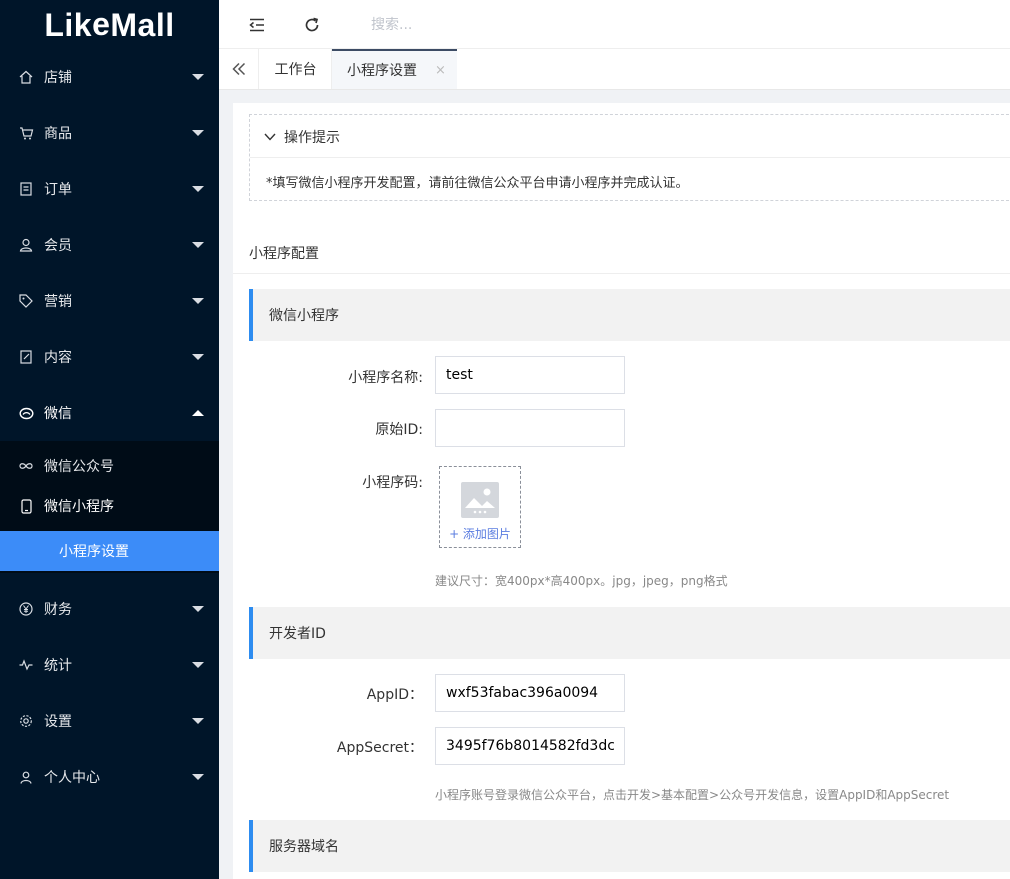 The image size is (1010, 879). What do you see at coordinates (239, 69) in the screenshot?
I see `double-chevron-left-icon` at bounding box center [239, 69].